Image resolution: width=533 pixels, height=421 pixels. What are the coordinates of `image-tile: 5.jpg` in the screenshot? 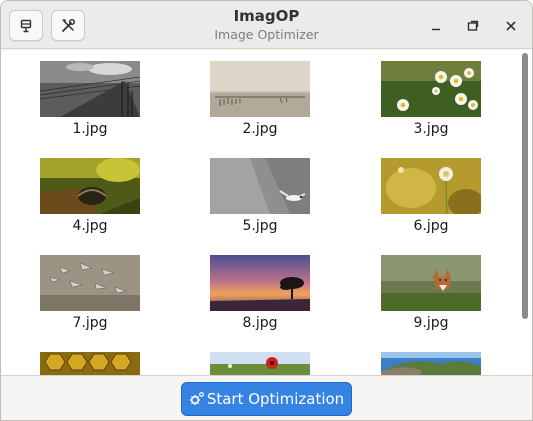 It's located at (260, 196).